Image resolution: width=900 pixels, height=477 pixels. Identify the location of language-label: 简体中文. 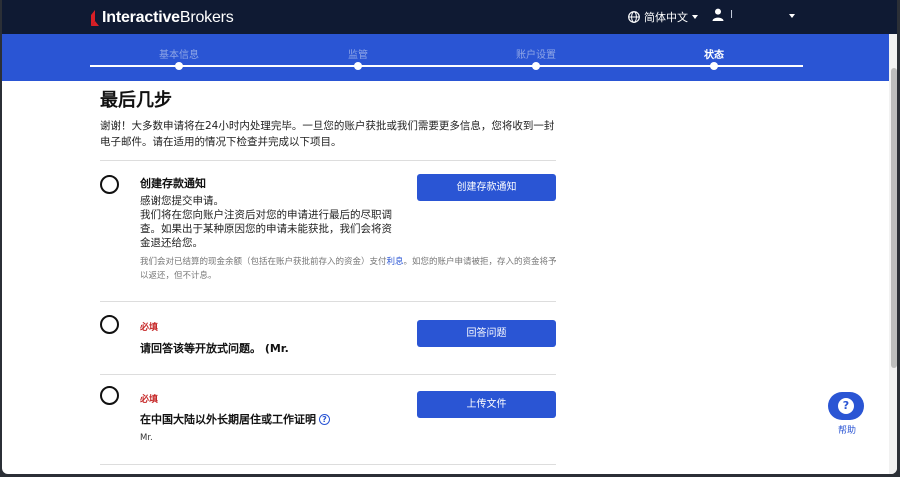
(666, 17).